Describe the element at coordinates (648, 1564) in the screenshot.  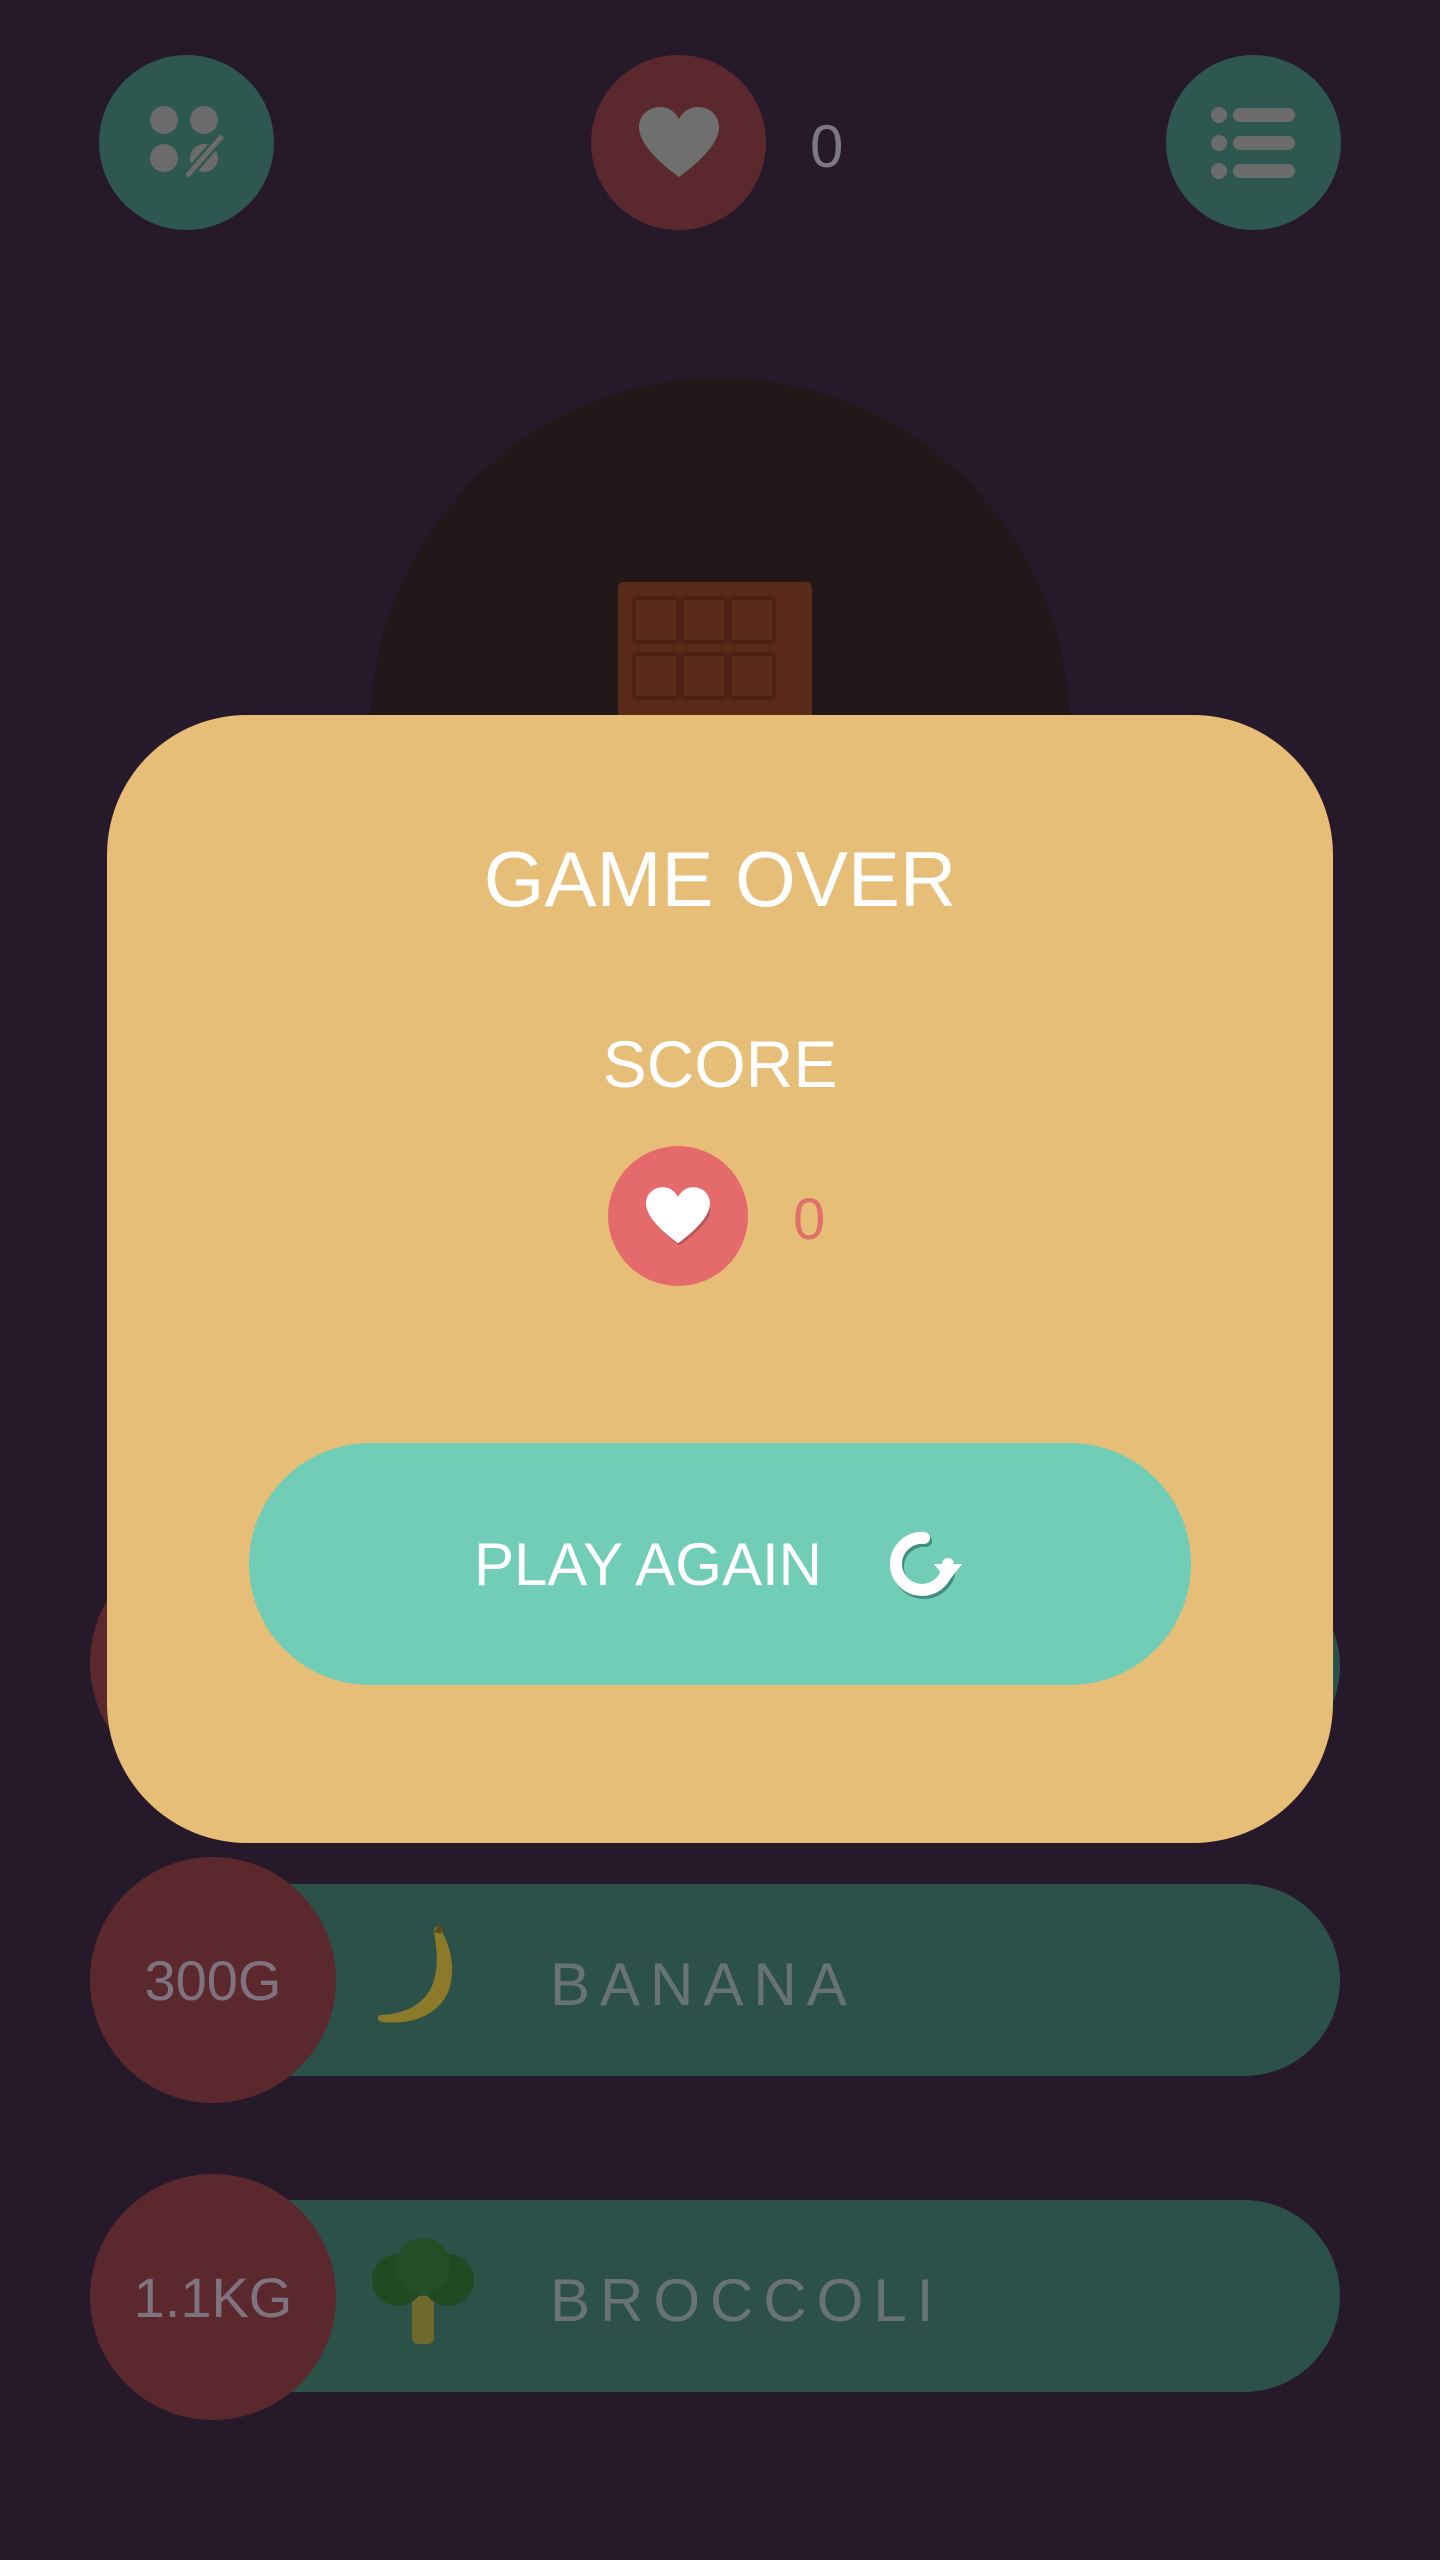
I see `play-again-label: PLAY AGAIN` at that location.